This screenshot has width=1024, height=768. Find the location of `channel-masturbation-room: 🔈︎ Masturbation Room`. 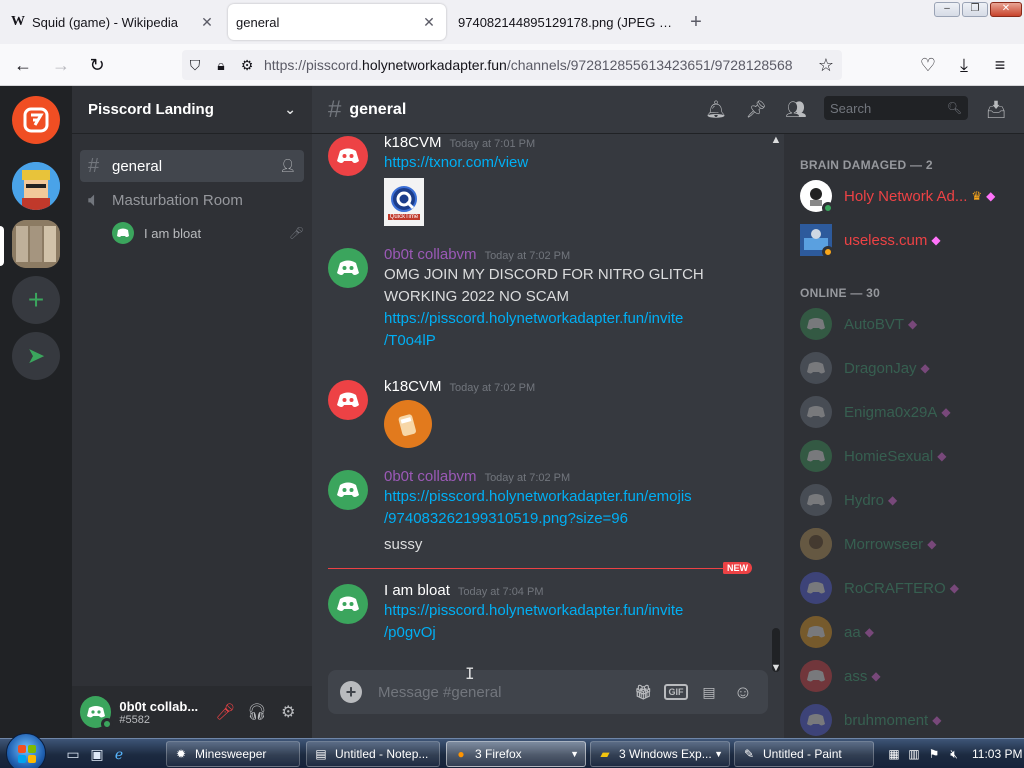

channel-masturbation-room: 🔈︎ Masturbation Room is located at coordinates (192, 200).